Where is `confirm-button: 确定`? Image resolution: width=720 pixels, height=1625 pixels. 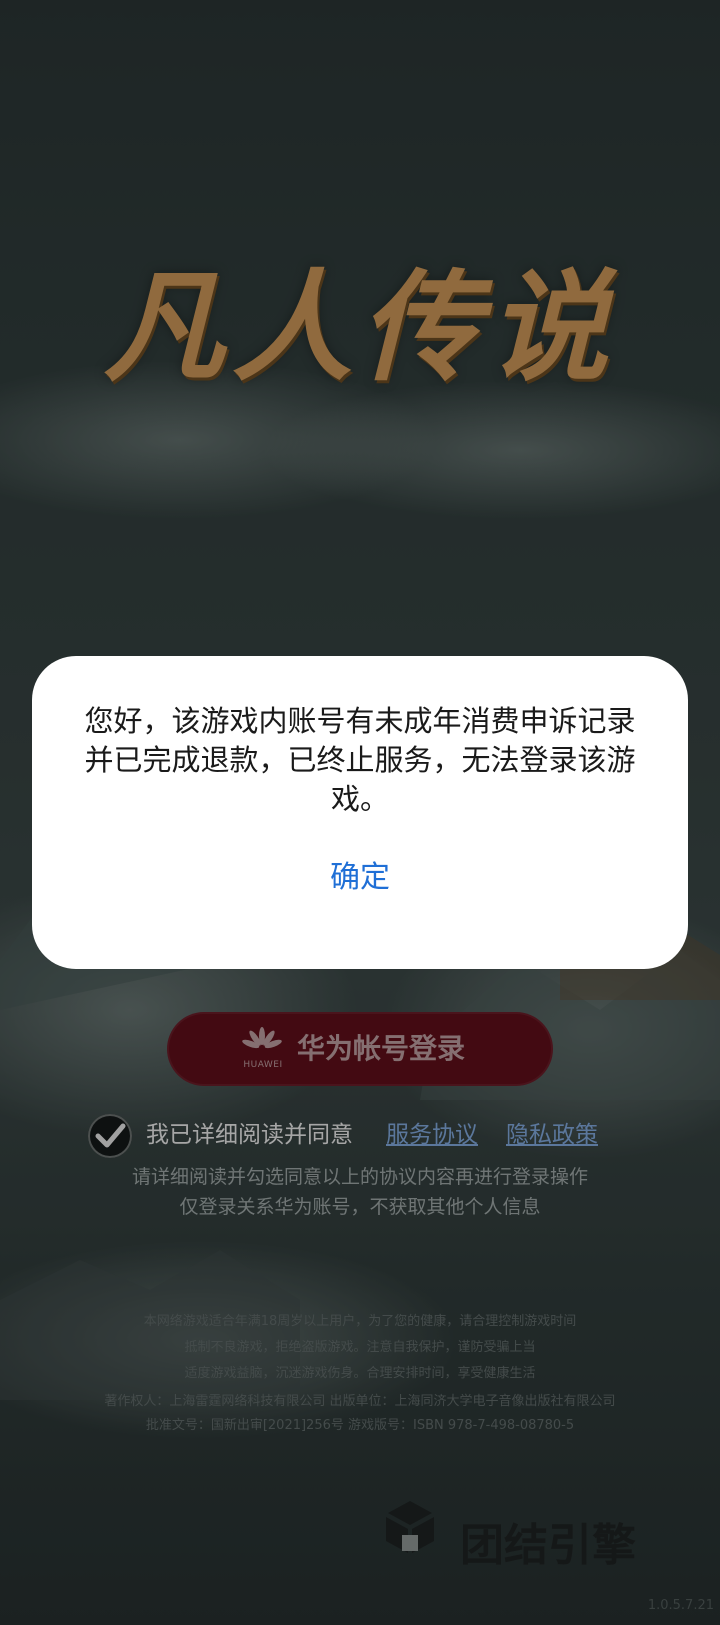 confirm-button: 确定 is located at coordinates (360, 878).